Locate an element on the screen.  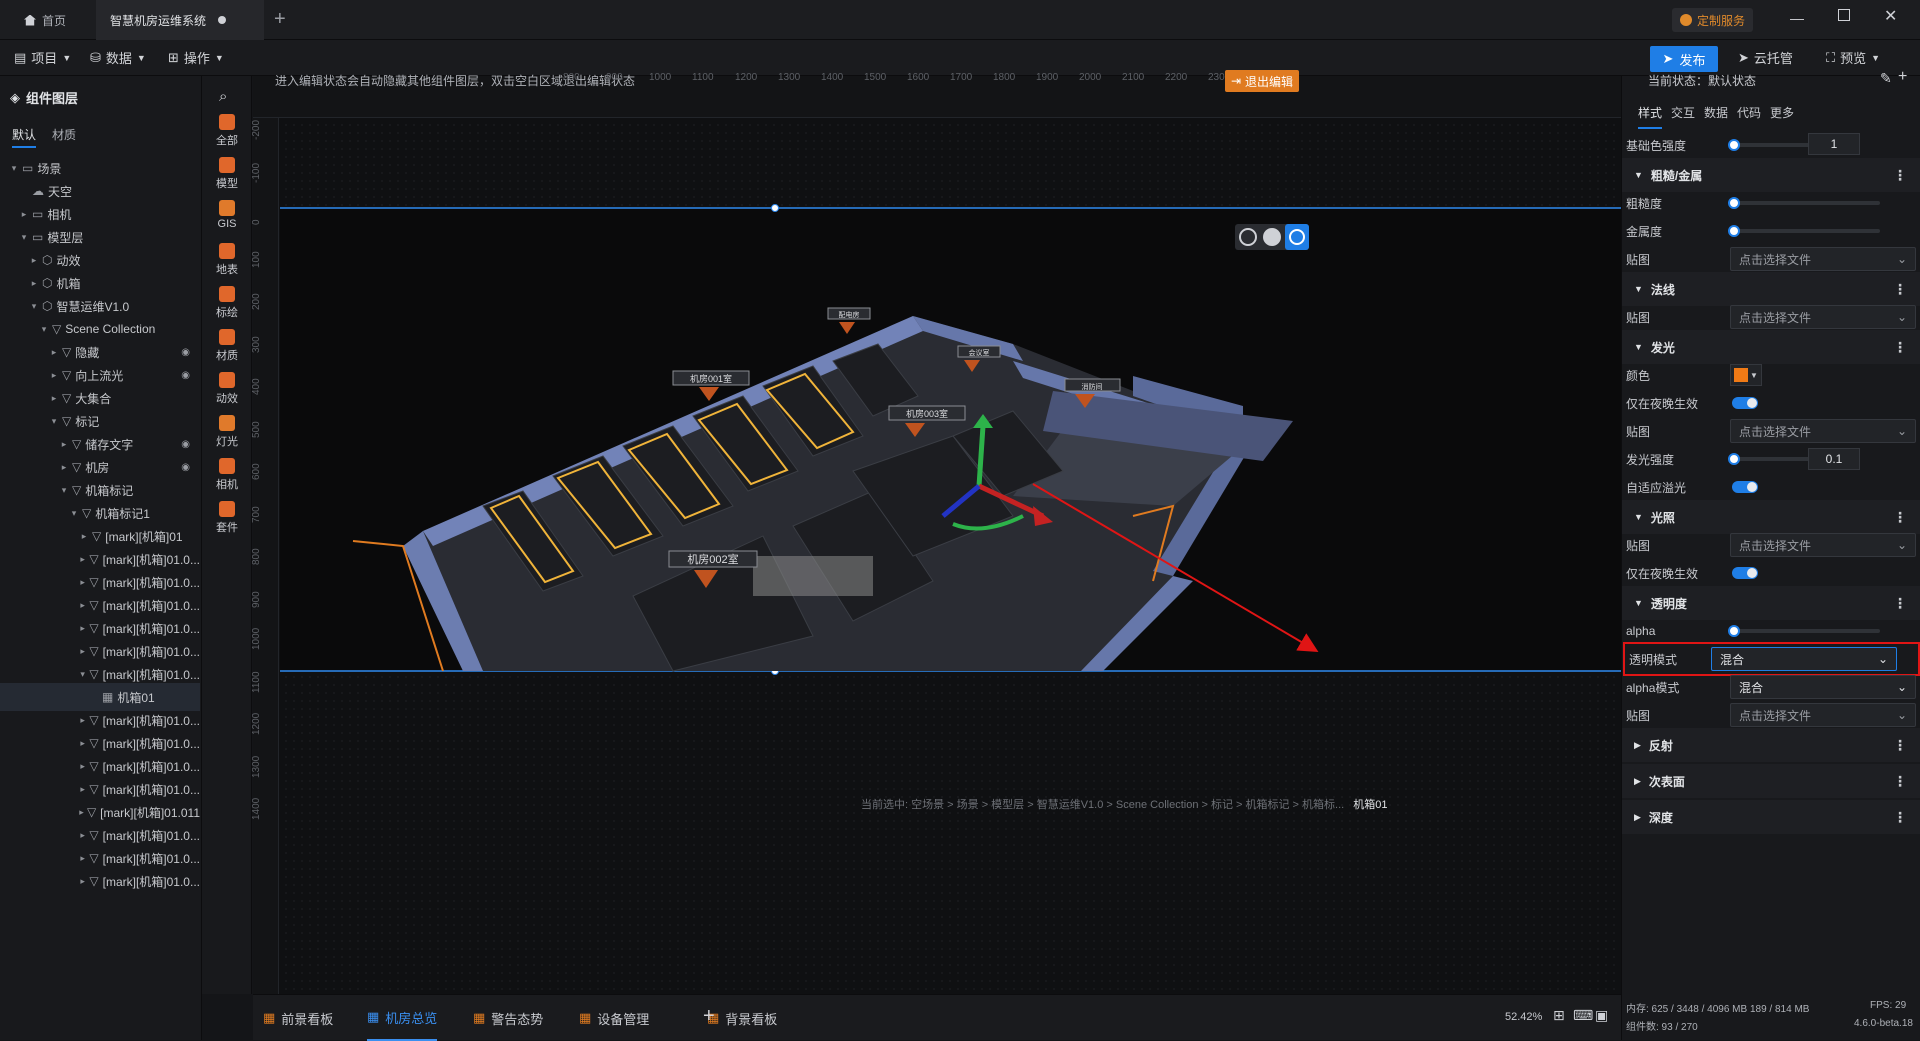
tab-more: 更多 is located at coordinates (1782, 112).